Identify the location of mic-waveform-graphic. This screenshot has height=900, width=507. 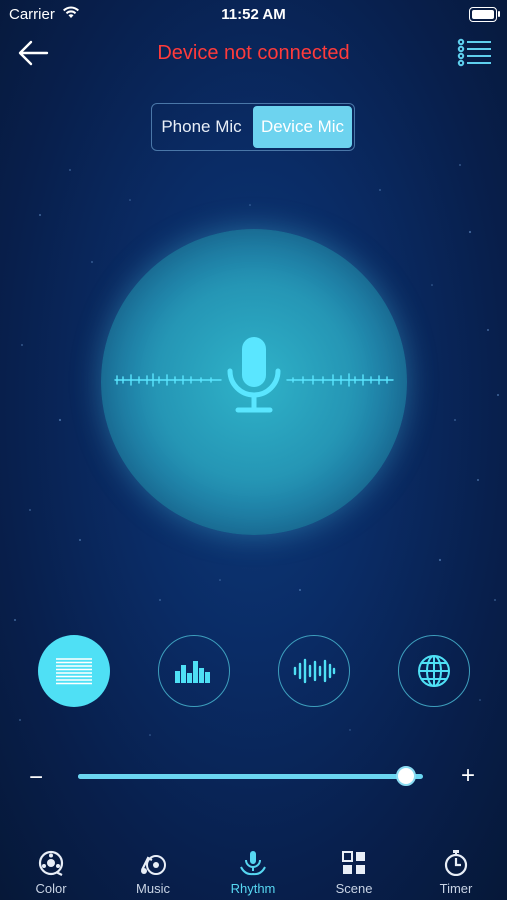
(254, 375).